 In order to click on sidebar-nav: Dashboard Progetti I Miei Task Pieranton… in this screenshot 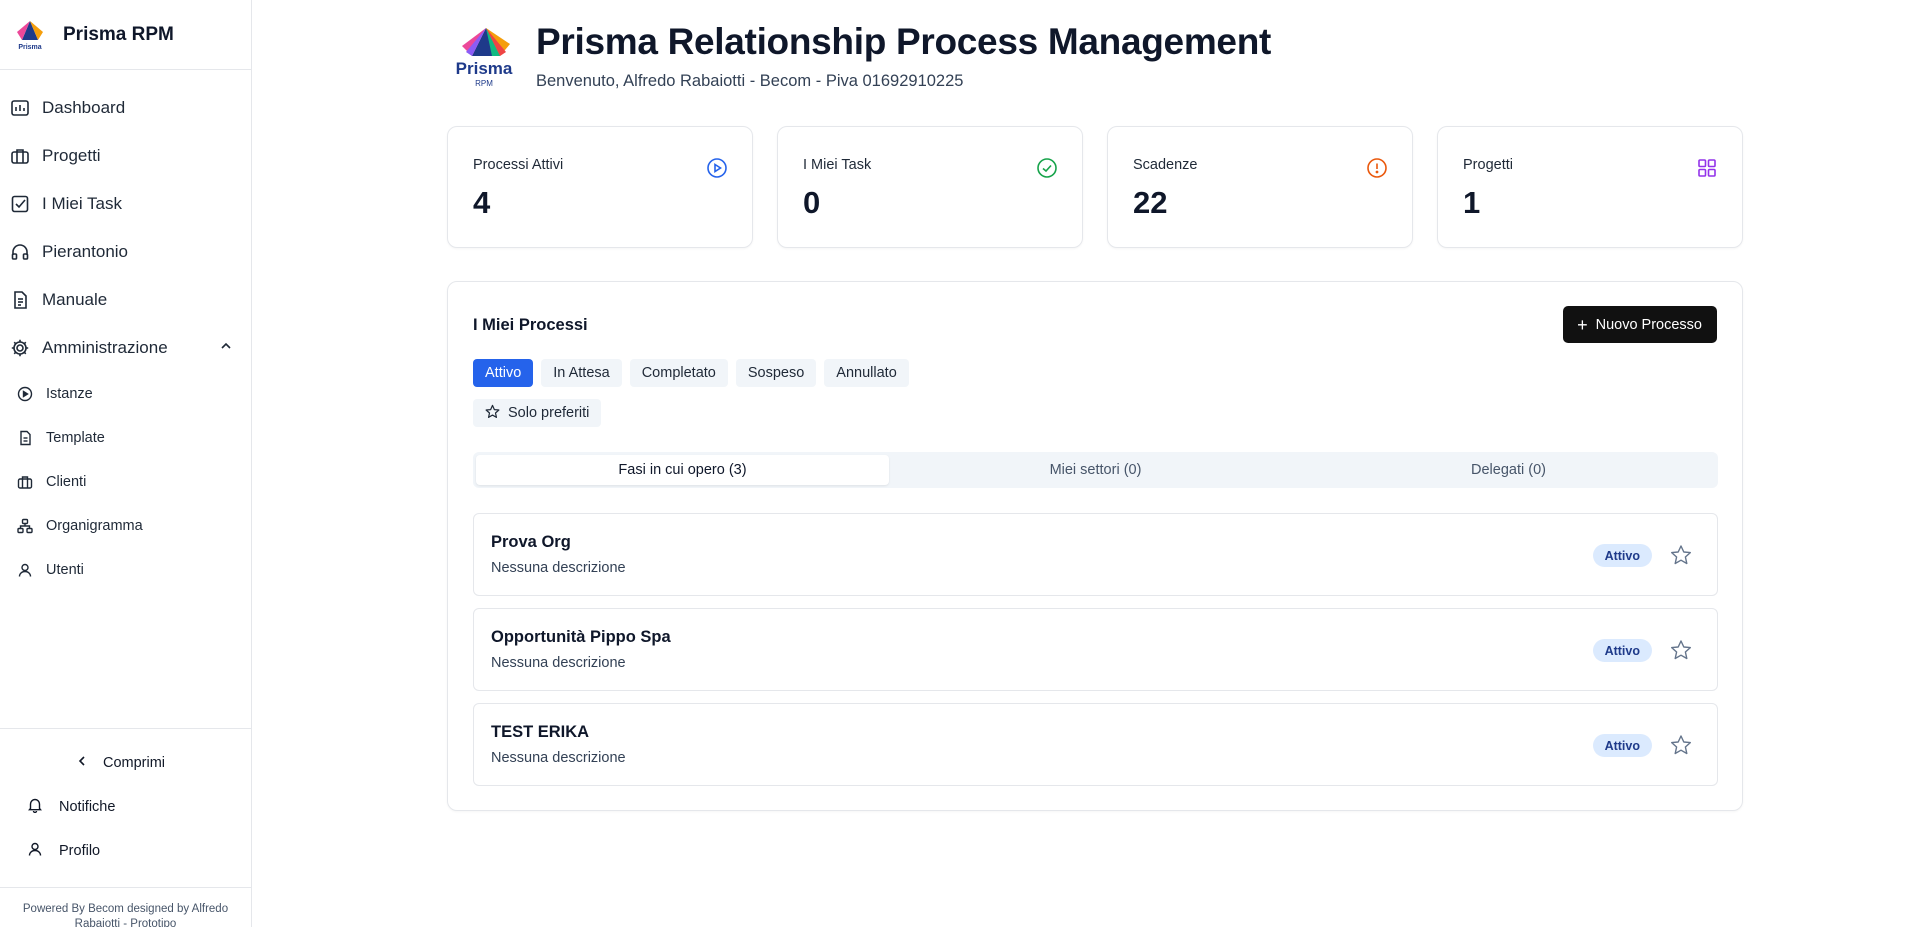, I will do `click(125, 331)`.